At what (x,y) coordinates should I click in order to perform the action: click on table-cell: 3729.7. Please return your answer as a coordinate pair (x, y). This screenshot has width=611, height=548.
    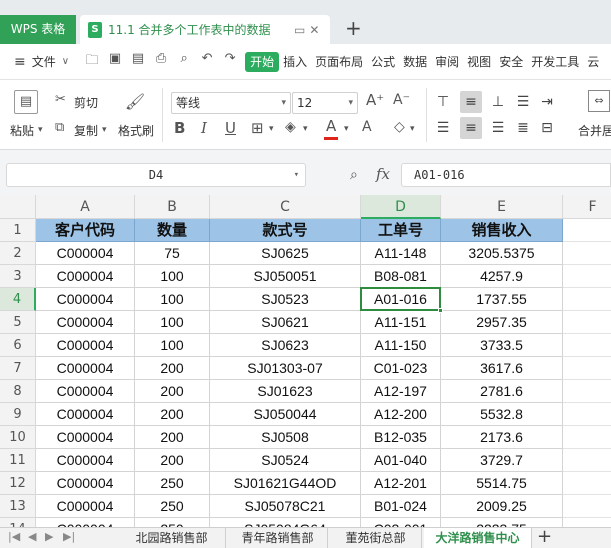
    Looking at the image, I should click on (502, 460).